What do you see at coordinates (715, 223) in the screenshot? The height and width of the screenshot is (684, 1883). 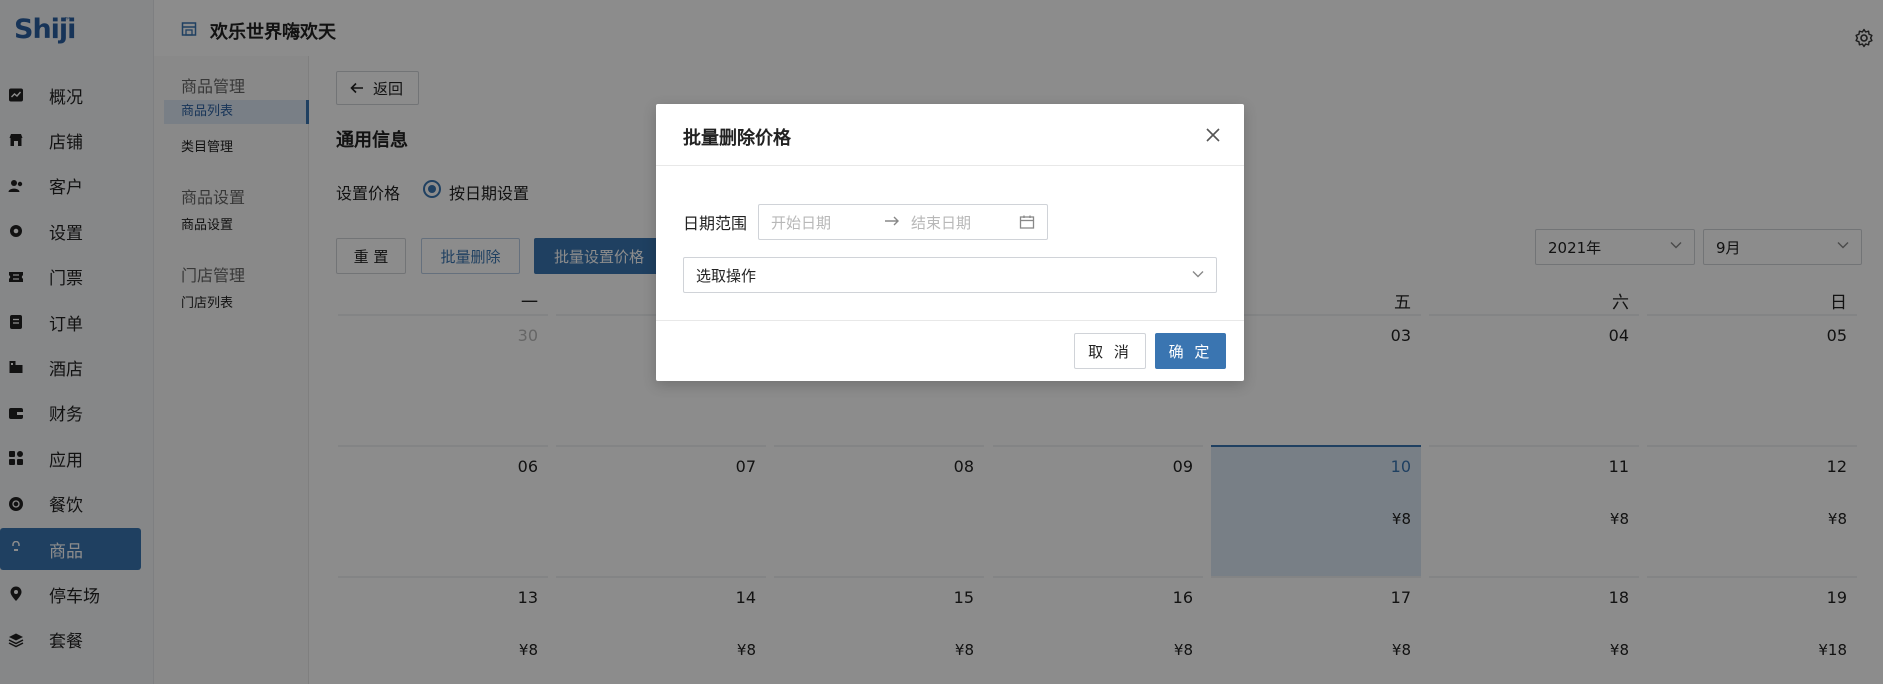 I see `date-range-label: 日期范围` at bounding box center [715, 223].